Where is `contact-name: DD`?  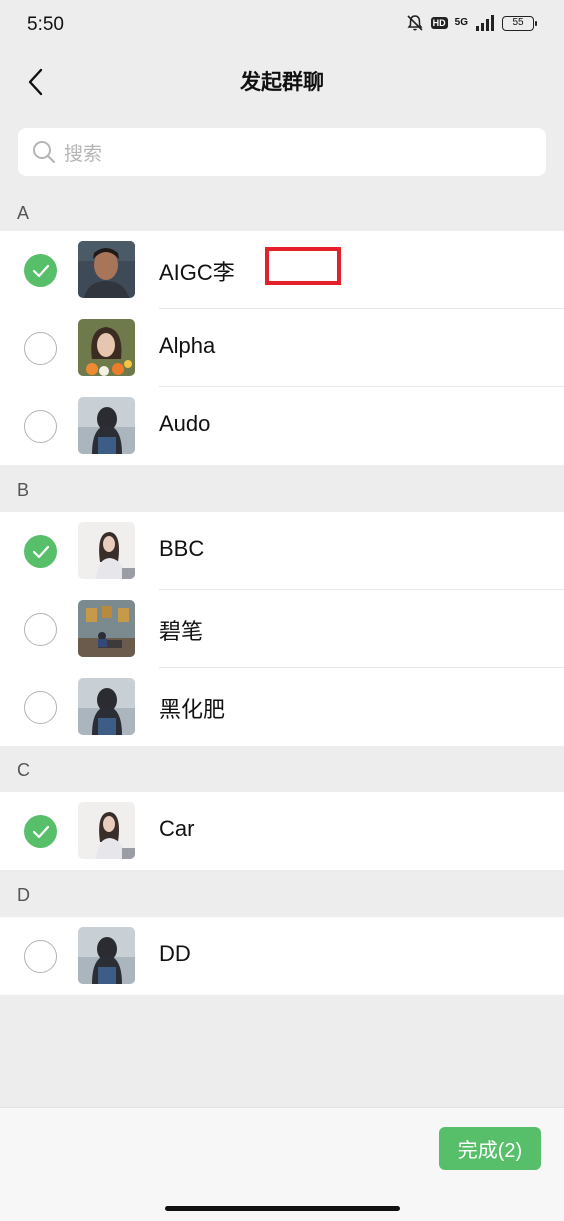
contact-name: DD is located at coordinates (175, 953).